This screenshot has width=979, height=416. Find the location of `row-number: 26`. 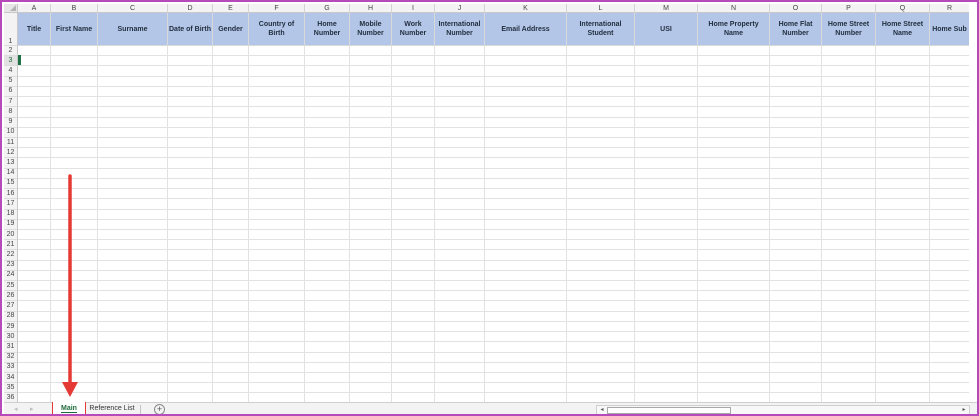

row-number: 26 is located at coordinates (11, 296).